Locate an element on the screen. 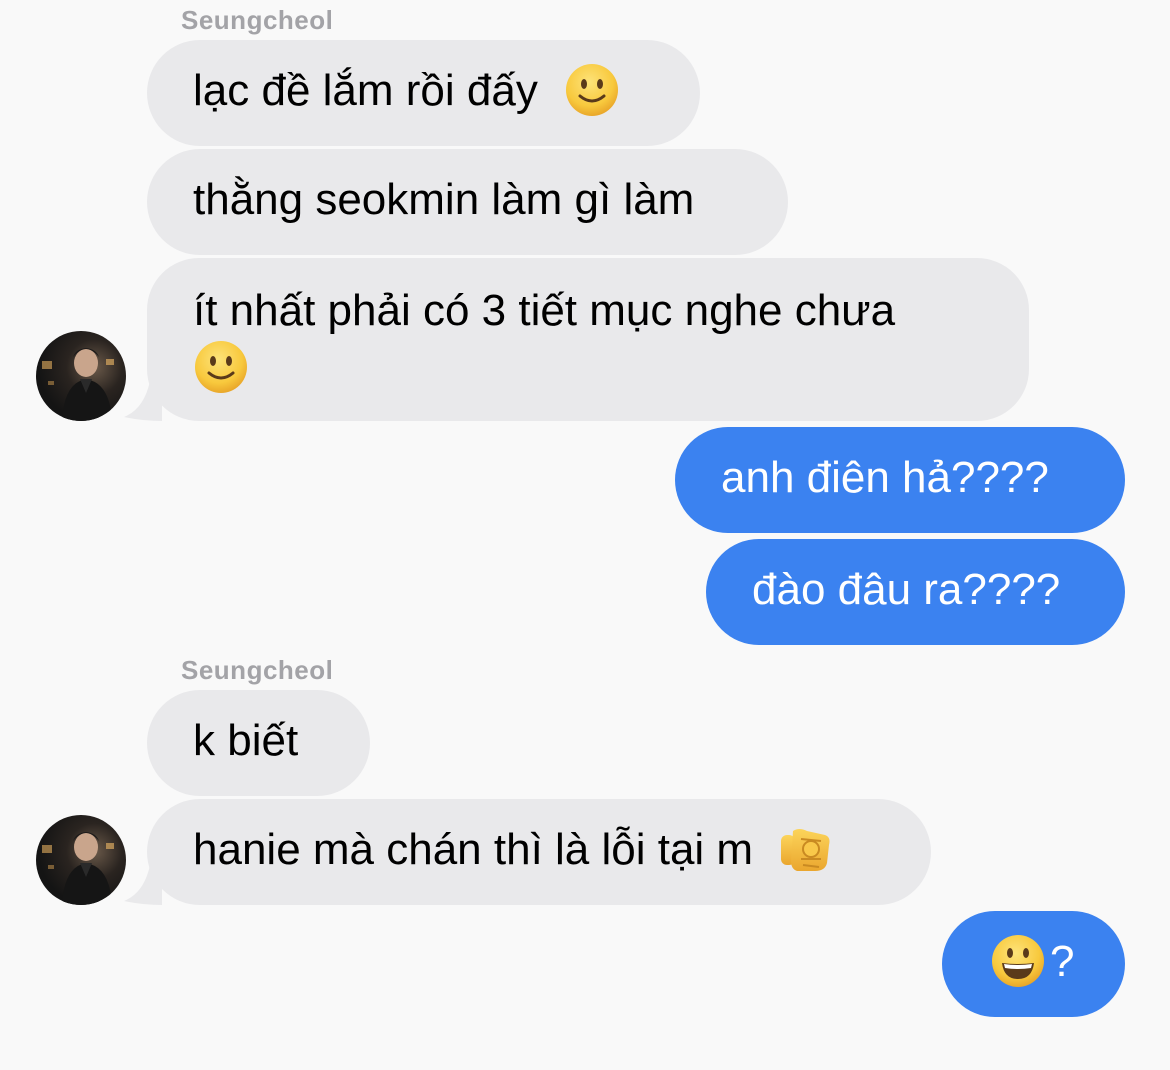 The width and height of the screenshot is (1170, 1070). incoming-message: k biết is located at coordinates (258, 743).